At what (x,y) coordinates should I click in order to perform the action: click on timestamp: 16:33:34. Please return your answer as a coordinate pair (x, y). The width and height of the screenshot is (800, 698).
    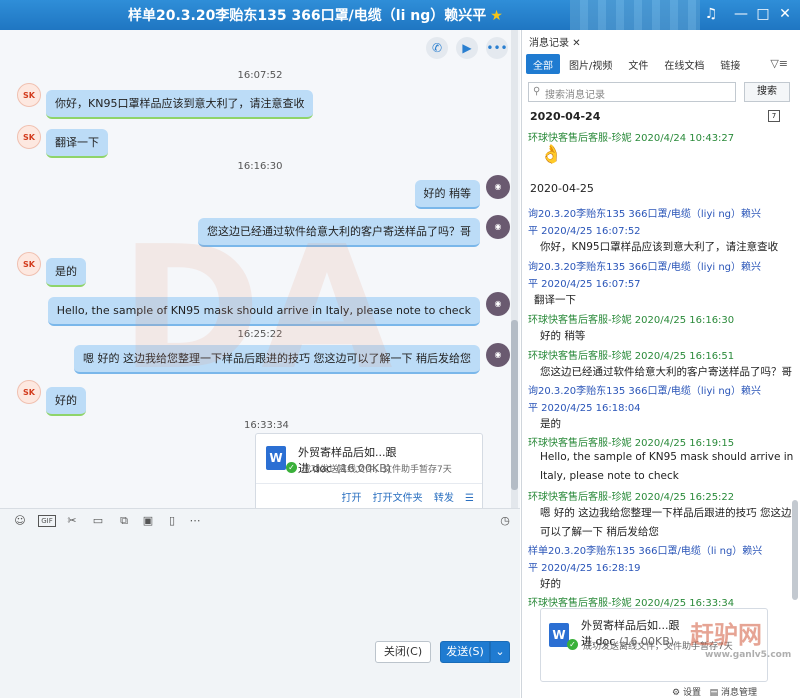
    Looking at the image, I should click on (266, 425).